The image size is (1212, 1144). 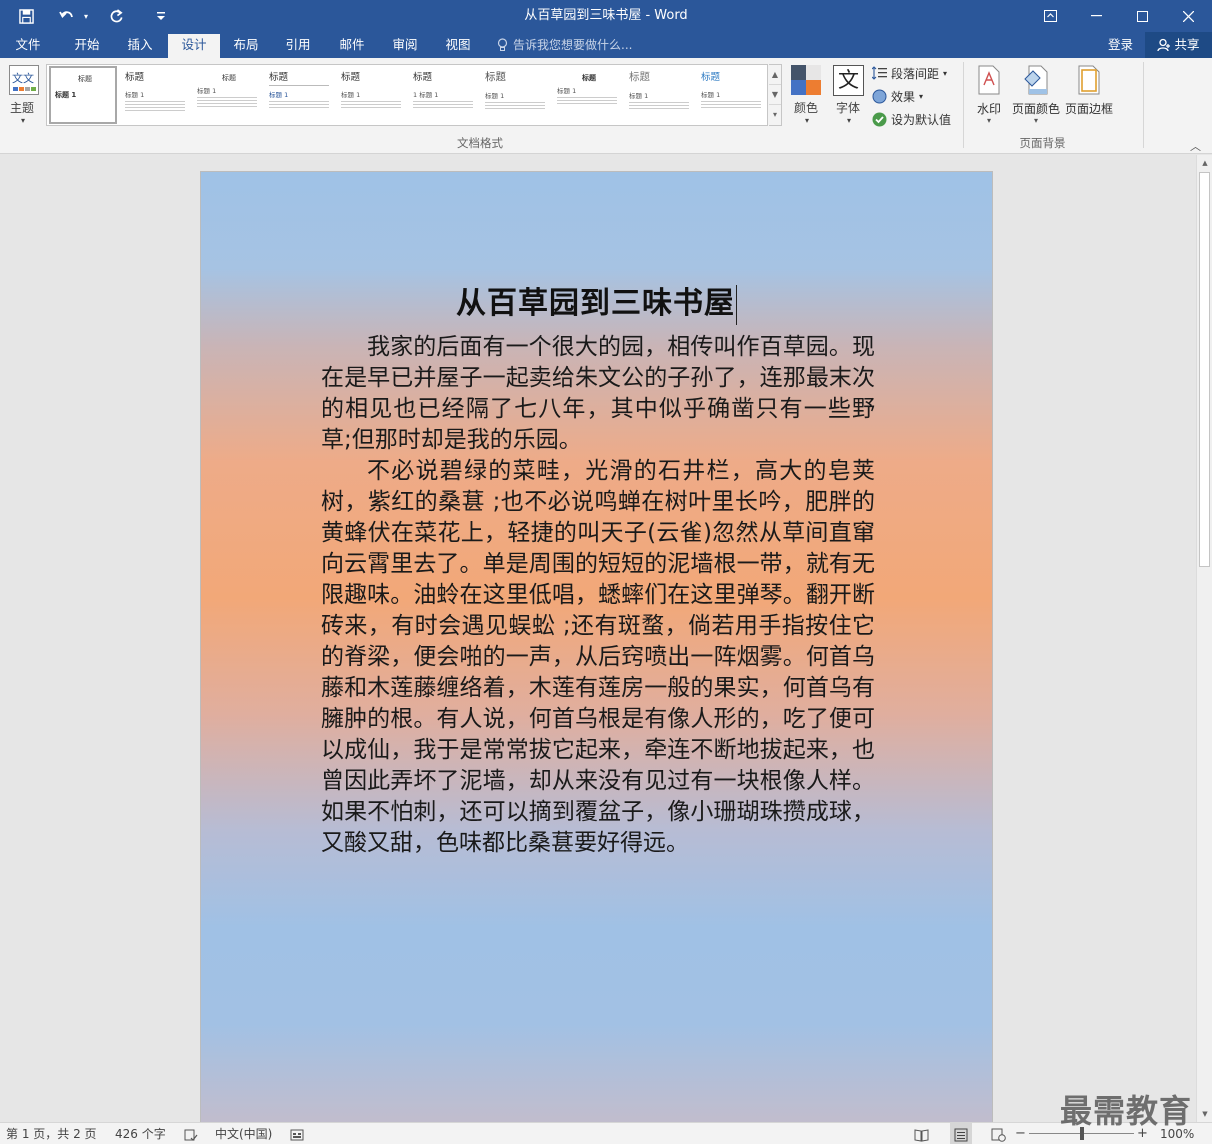 What do you see at coordinates (903, 96) in the screenshot?
I see `effects-label: 效果` at bounding box center [903, 96].